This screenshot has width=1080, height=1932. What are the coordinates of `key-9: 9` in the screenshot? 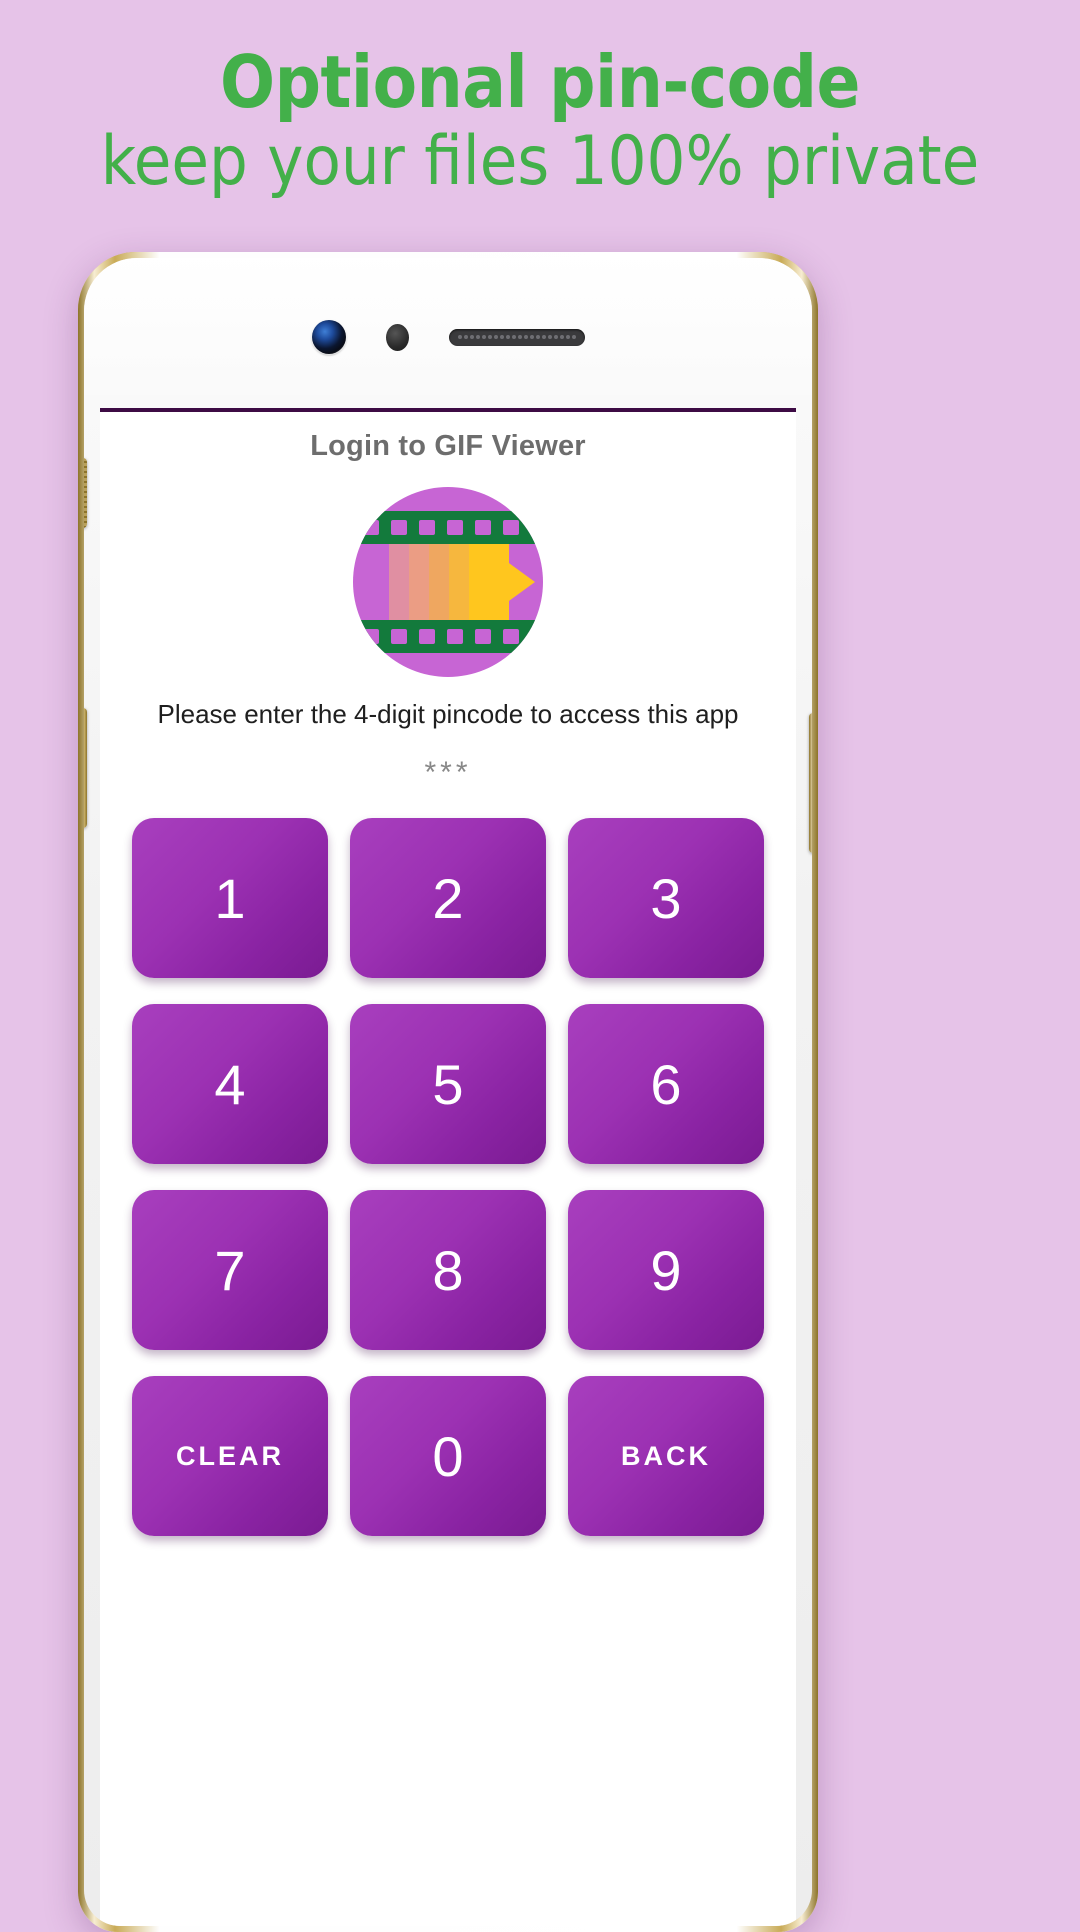 It's located at (666, 1270).